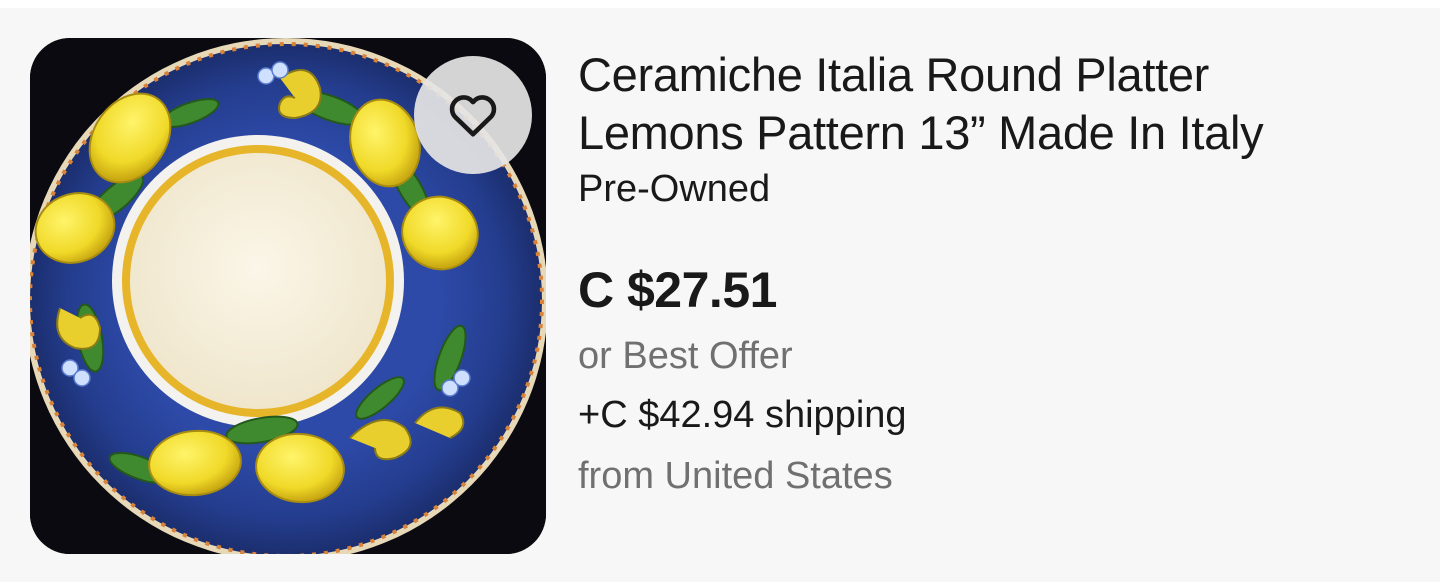 Image resolution: width=1440 pixels, height=584 pixels. Describe the element at coordinates (674, 189) in the screenshot. I see `item-condition: Pre-Owned` at that location.